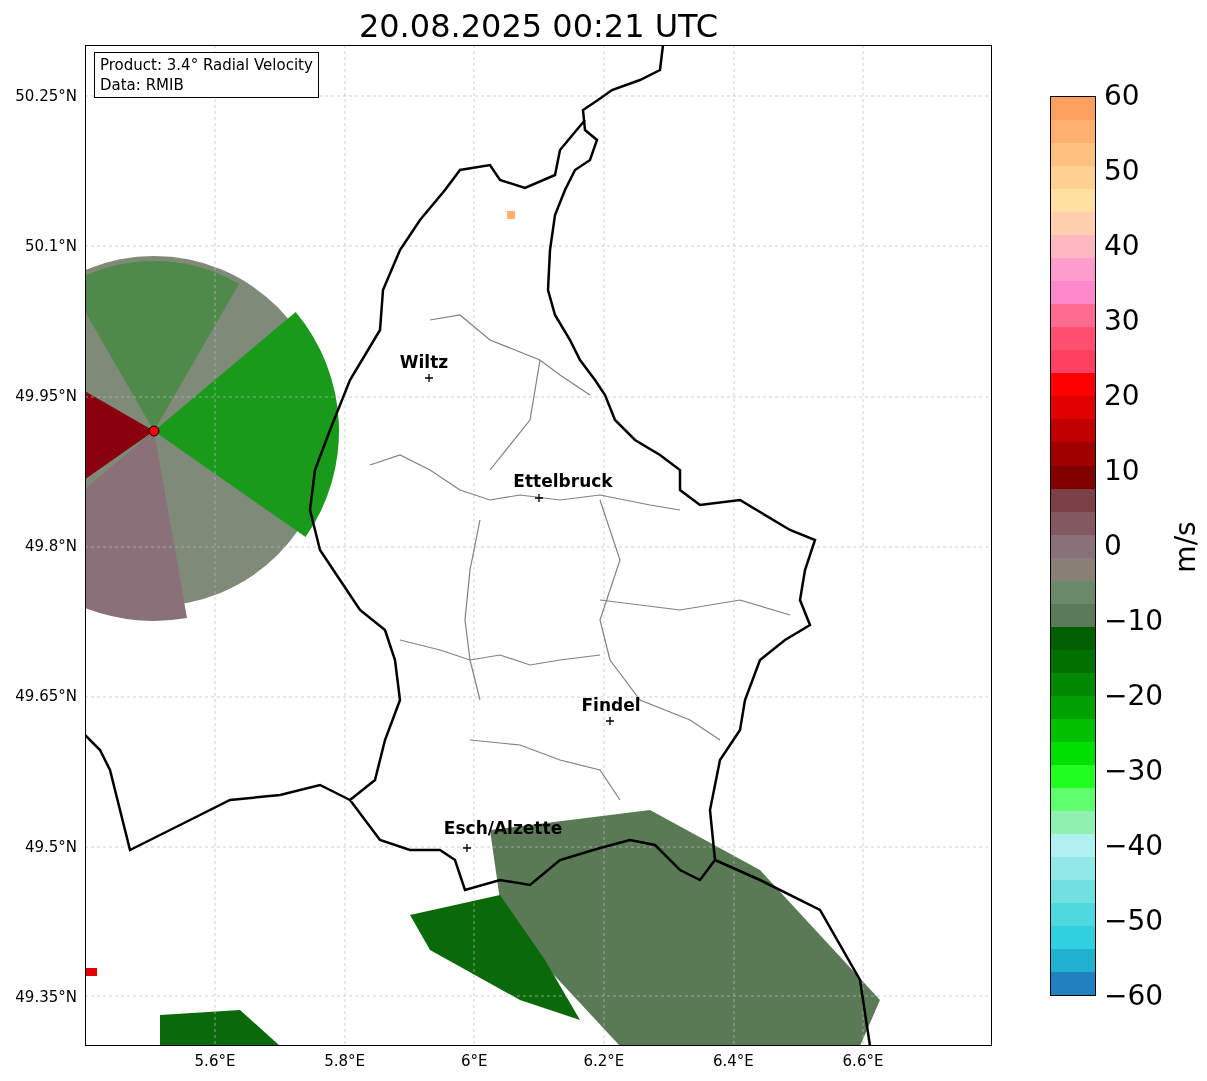 The width and height of the screenshot is (1207, 1081). What do you see at coordinates (344, 1061) in the screenshot?
I see `x-tick-label: 5.8°E` at bounding box center [344, 1061].